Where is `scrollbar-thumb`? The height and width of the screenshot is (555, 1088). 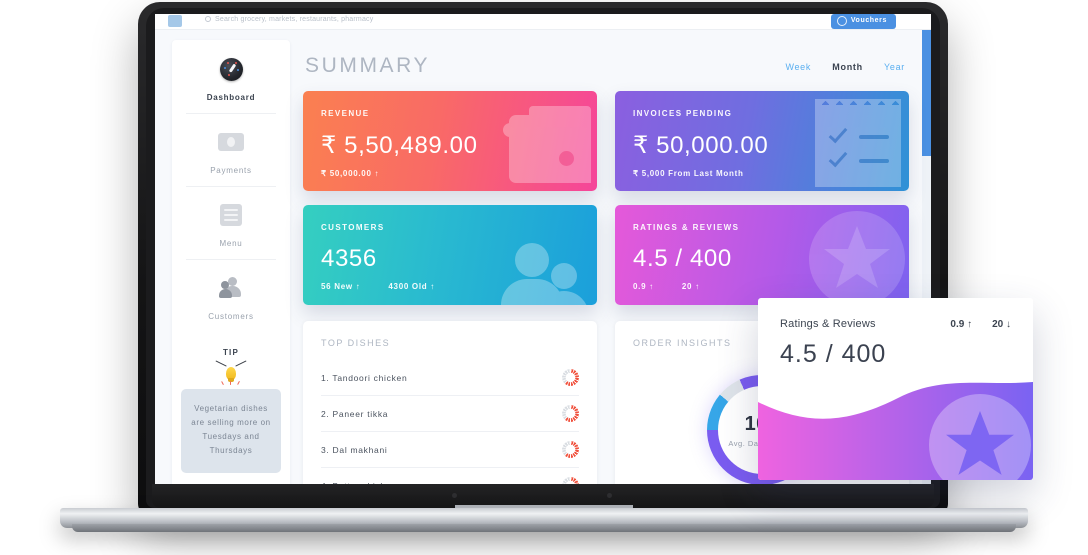 scrollbar-thumb is located at coordinates (926, 93).